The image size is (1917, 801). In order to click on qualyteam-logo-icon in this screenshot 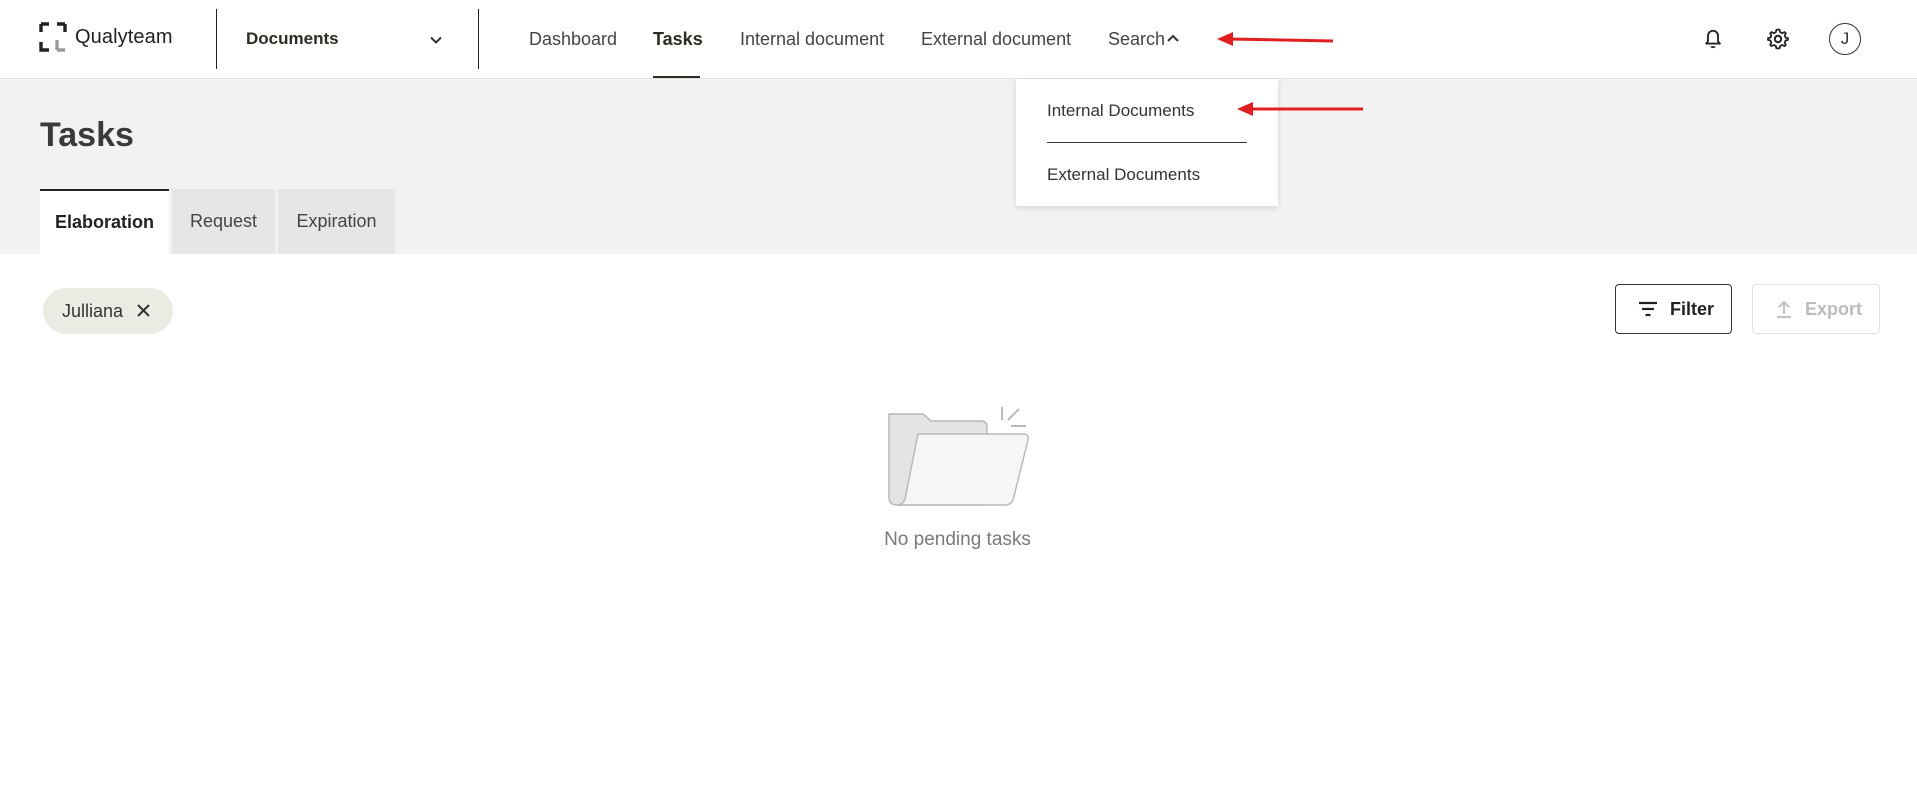, I will do `click(53, 37)`.